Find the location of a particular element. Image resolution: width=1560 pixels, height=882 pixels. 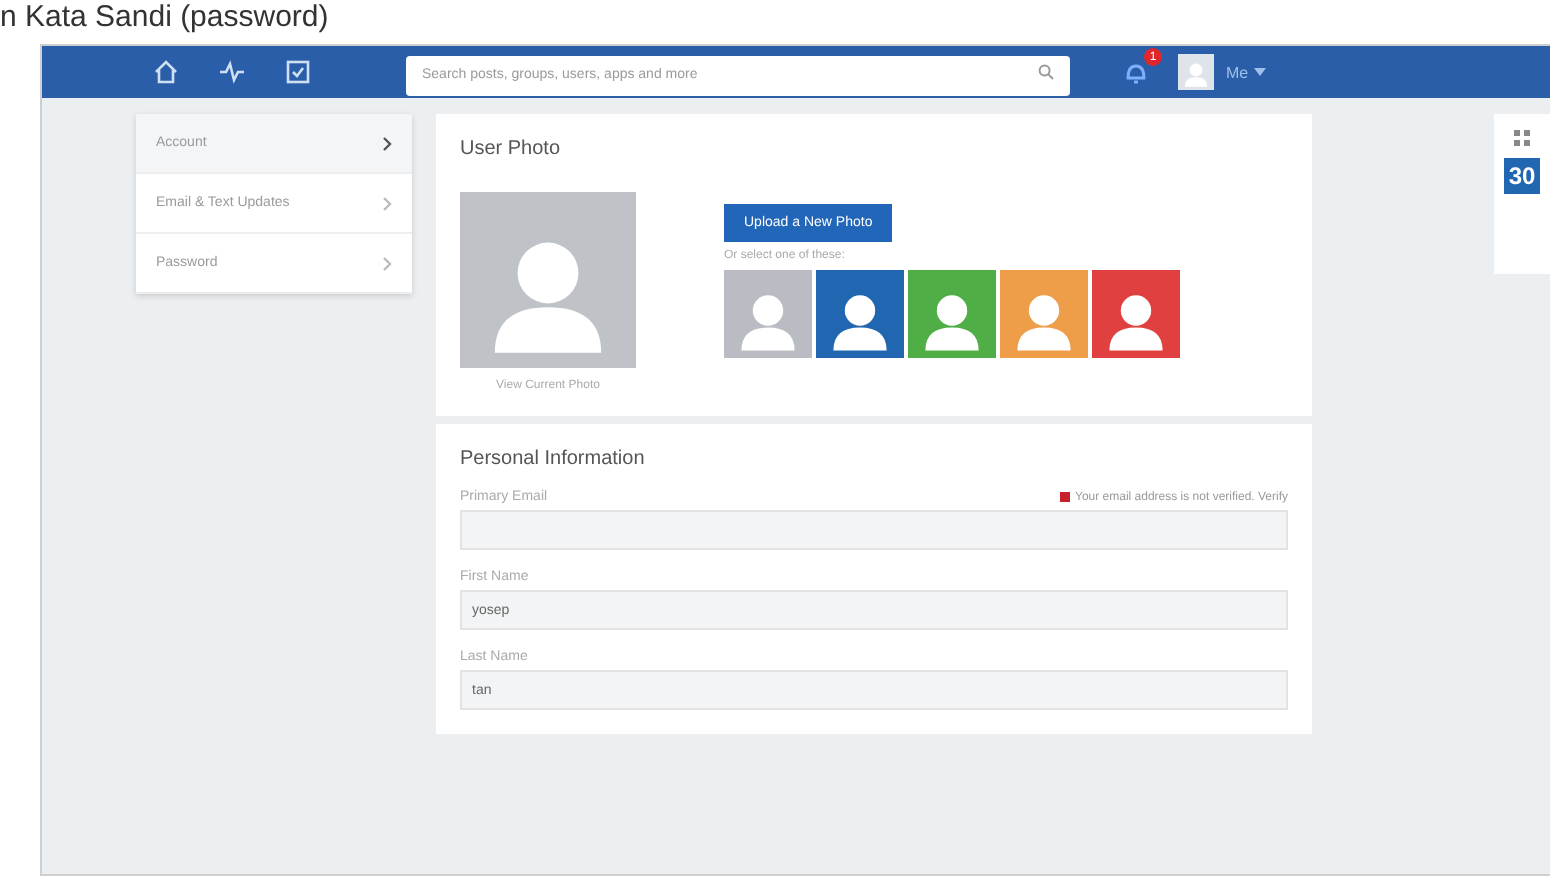

pulse-icon is located at coordinates (232, 72).